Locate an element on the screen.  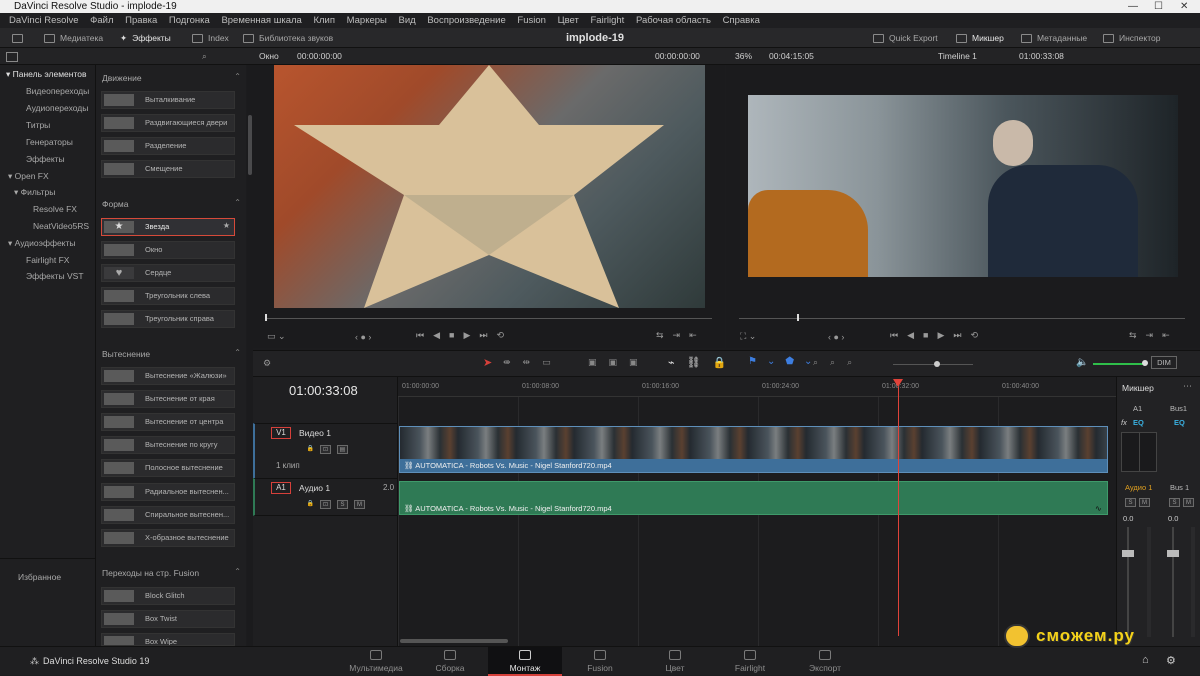
effect-triangle-right: Треугольник справа is located at coordinates (168, 319).